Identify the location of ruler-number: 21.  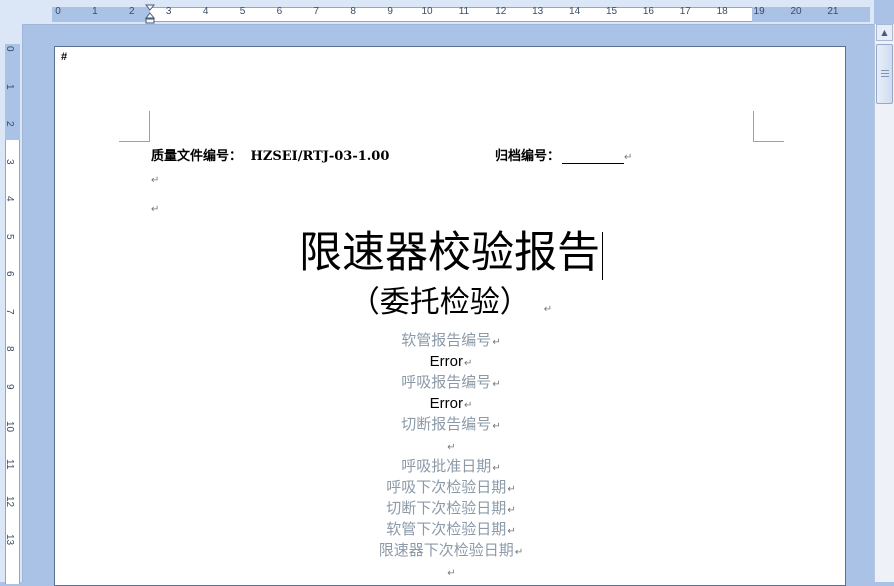
(833, 11).